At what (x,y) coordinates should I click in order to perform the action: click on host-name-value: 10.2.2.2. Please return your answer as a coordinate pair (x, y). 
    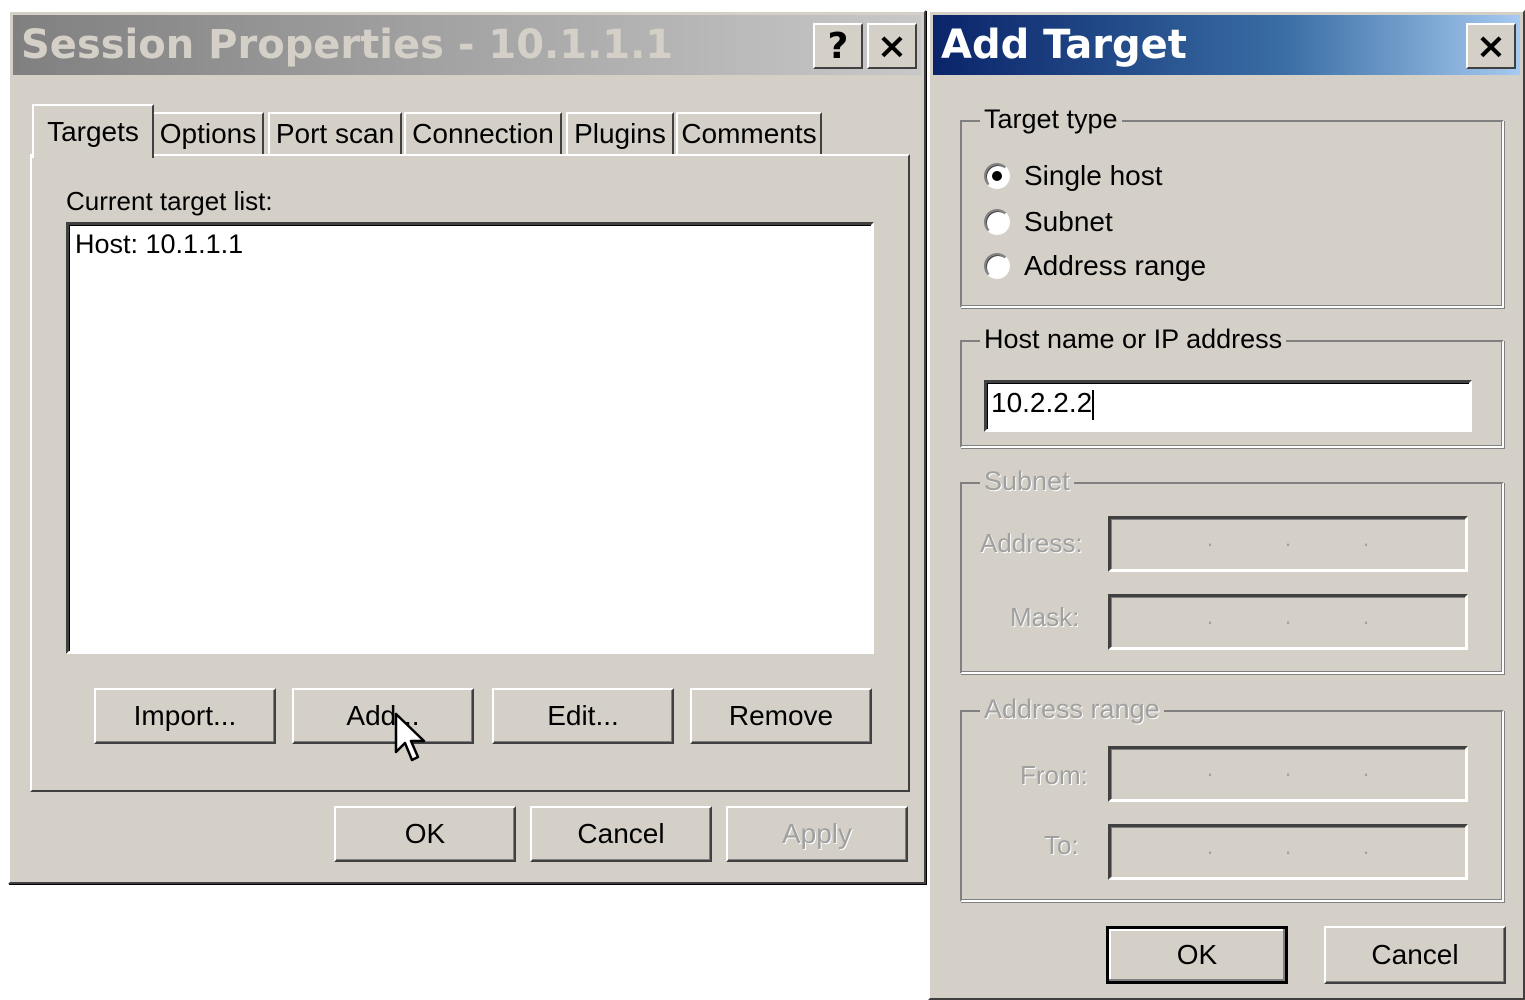
    Looking at the image, I should click on (1042, 402).